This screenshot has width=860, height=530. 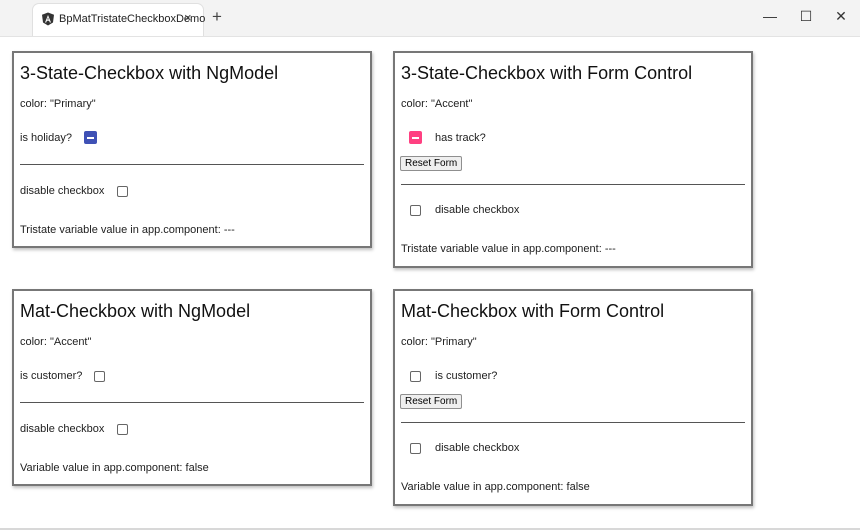 What do you see at coordinates (430, 18) in the screenshot?
I see `title-bar: BpMatTristateCheckboxDemo × + — ☐ ✕` at bounding box center [430, 18].